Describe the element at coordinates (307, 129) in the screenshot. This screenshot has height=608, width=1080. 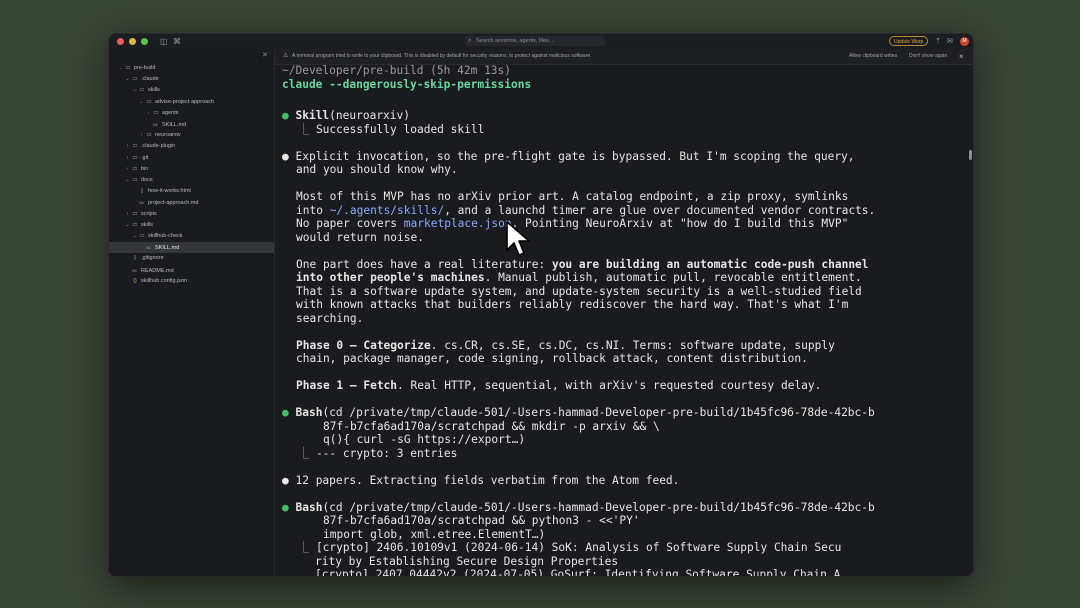
I see `result-branch-icon: ⎿` at that location.